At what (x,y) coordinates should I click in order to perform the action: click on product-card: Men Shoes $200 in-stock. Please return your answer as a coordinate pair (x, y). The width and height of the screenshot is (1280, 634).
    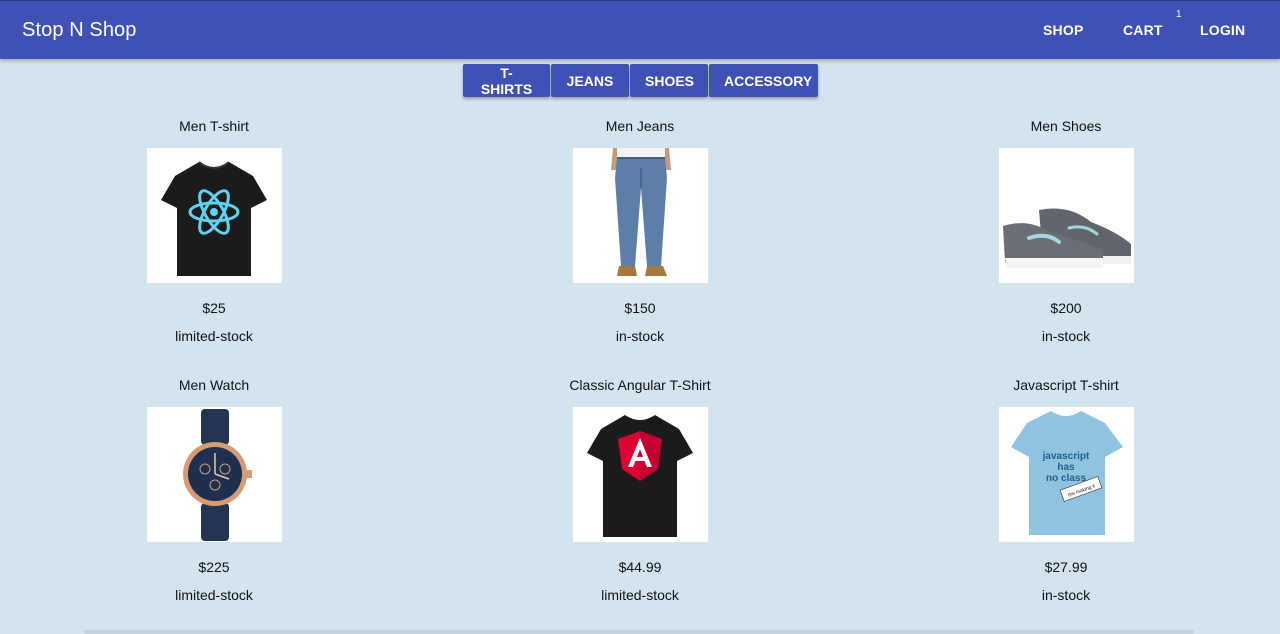
    Looking at the image, I should click on (1066, 231).